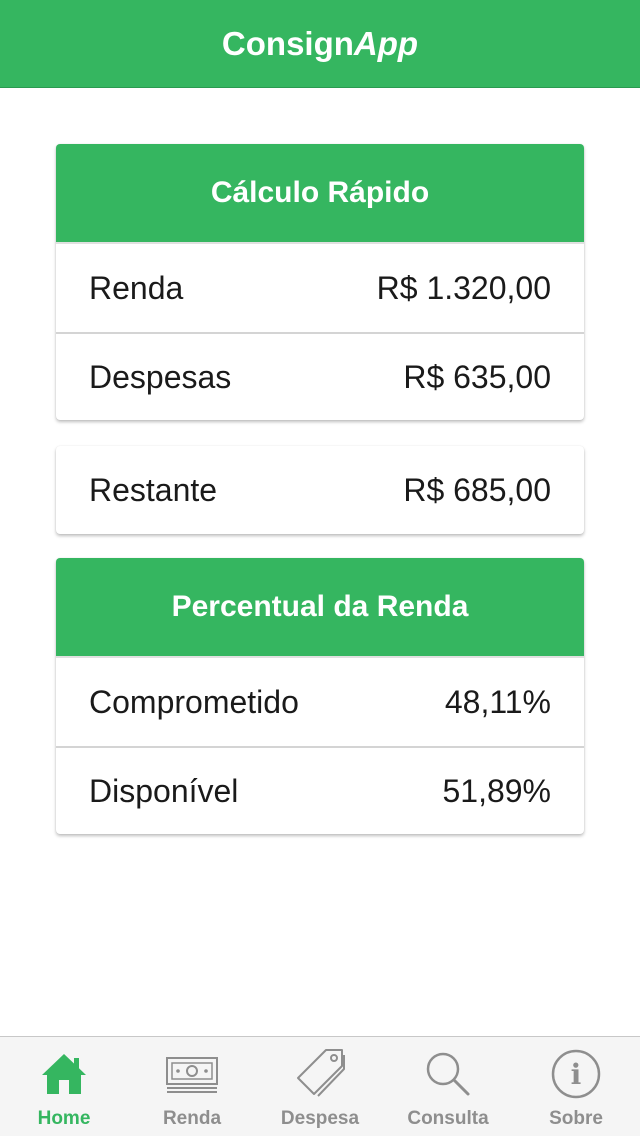 Image resolution: width=640 pixels, height=1136 pixels. Describe the element at coordinates (192, 1118) in the screenshot. I see `tab-income-label: Renda` at that location.